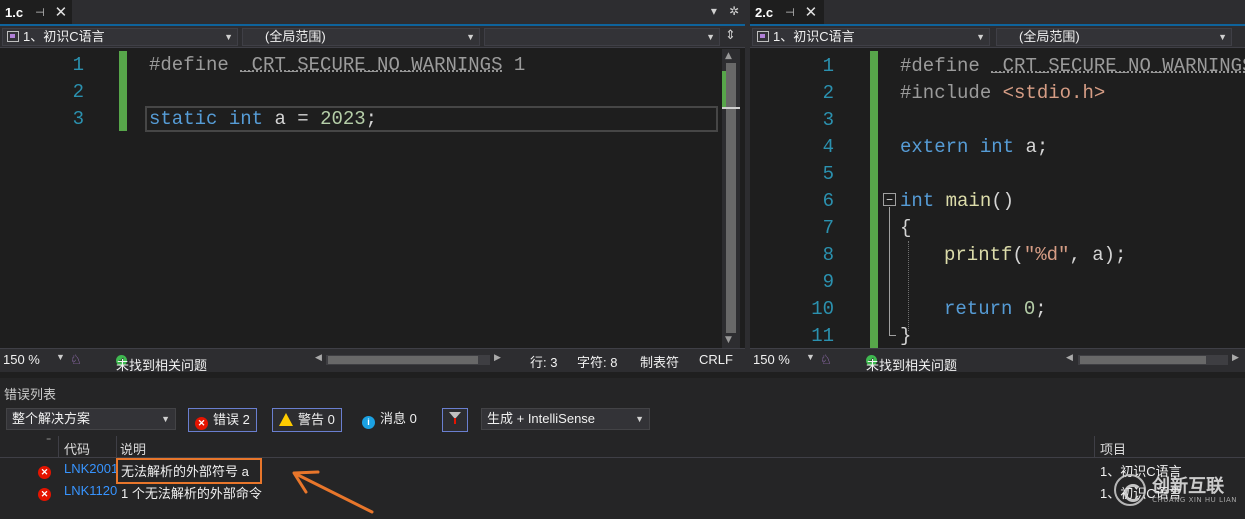 Image resolution: width=1245 pixels, height=519 pixels. What do you see at coordinates (455, 420) in the screenshot?
I see `filter-button` at bounding box center [455, 420].